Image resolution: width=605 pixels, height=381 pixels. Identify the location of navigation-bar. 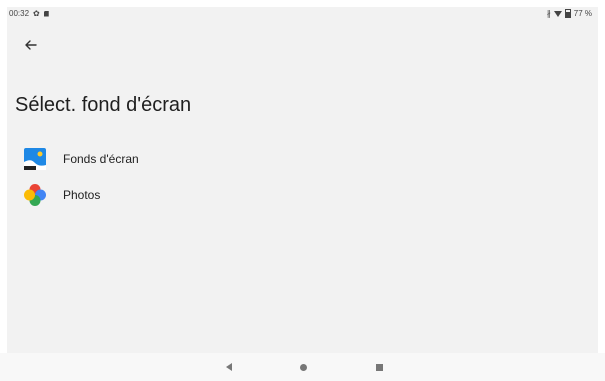
(302, 367).